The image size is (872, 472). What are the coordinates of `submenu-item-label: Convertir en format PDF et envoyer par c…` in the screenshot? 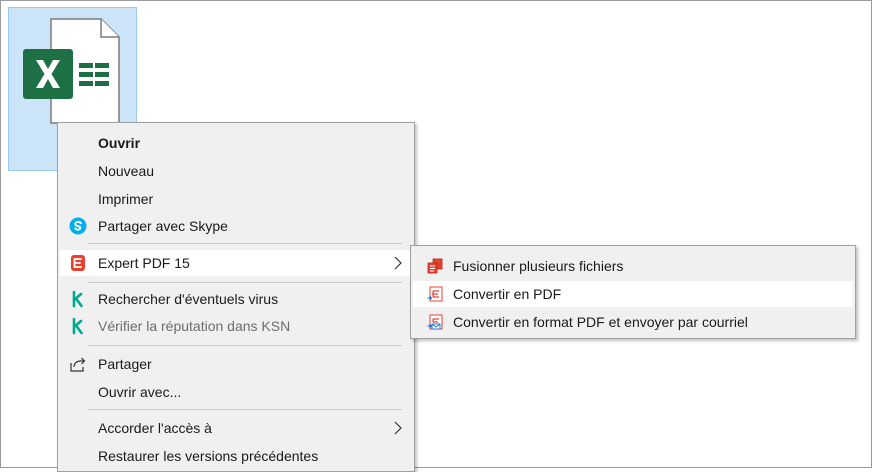 It's located at (600, 322).